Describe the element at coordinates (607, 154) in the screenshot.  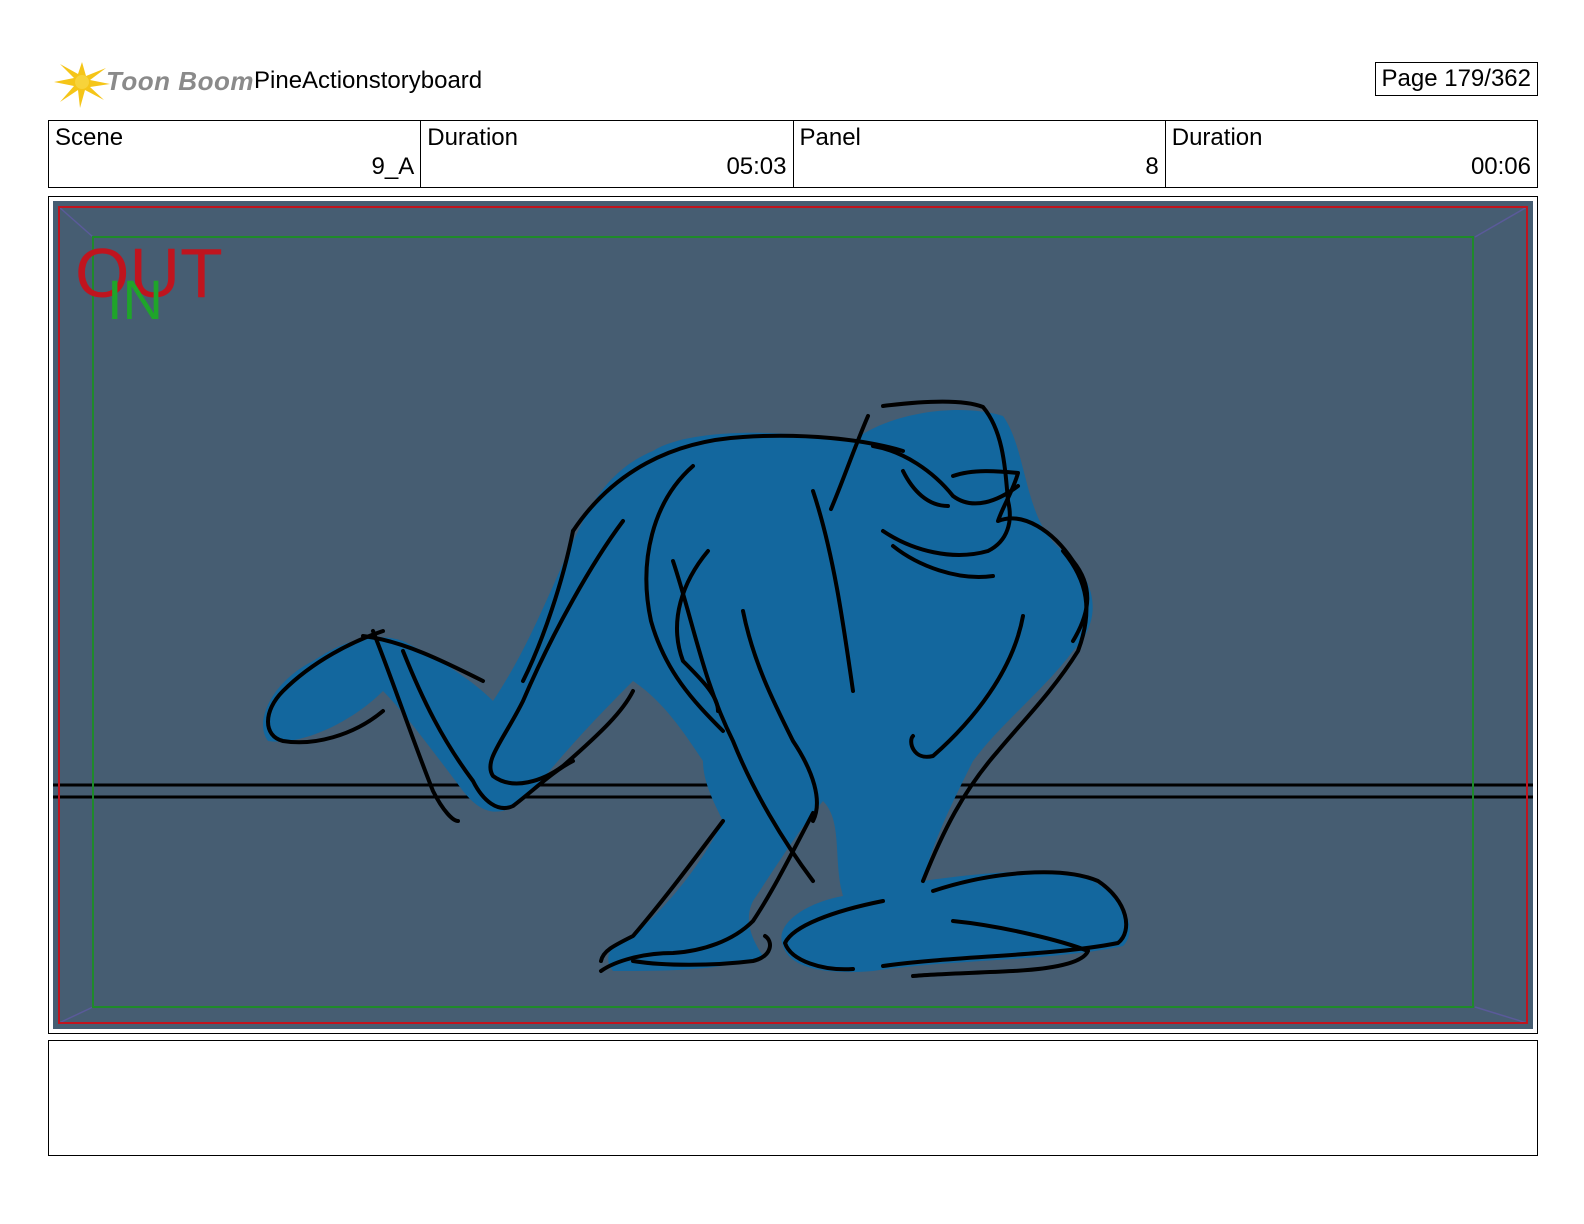
I see `scene-duration-cell: Duration 05:03` at that location.